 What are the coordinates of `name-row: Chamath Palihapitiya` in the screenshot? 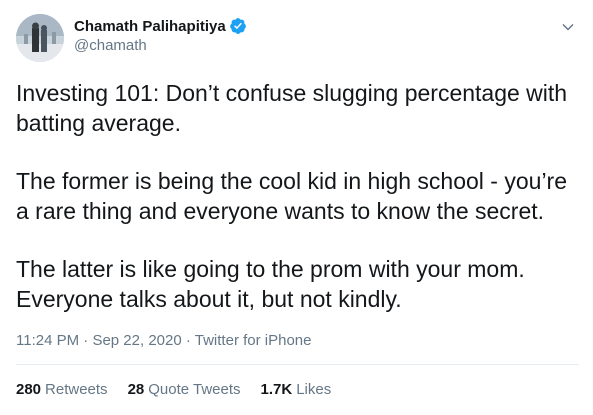 It's located at (160, 26).